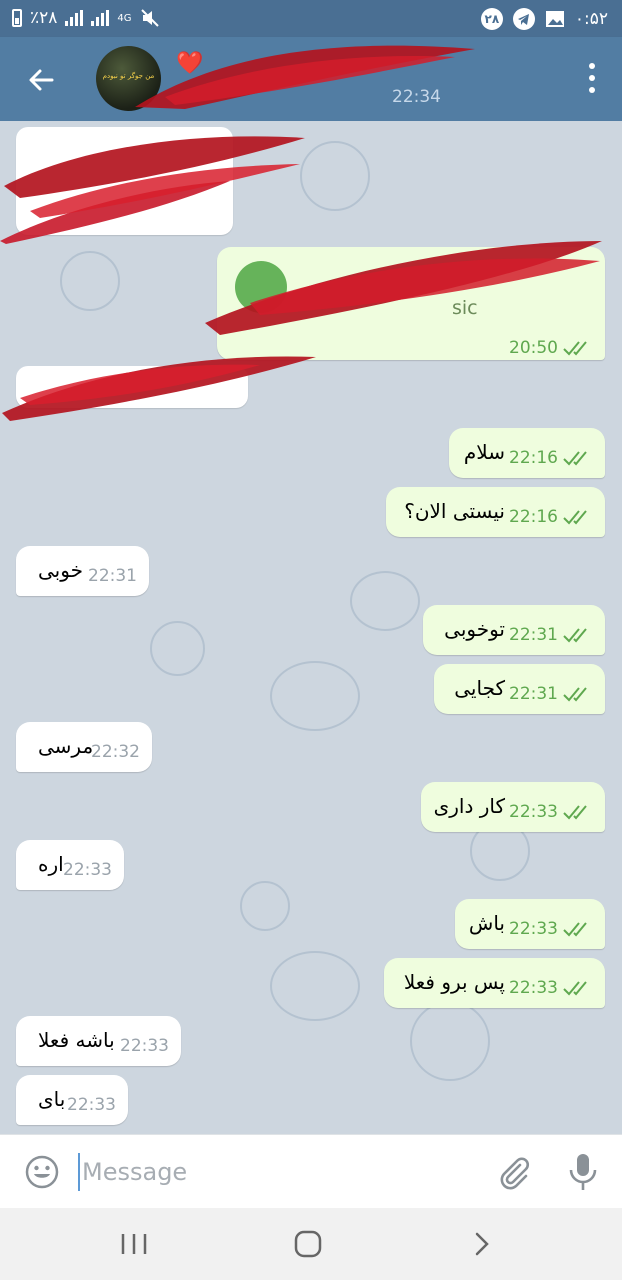 This screenshot has width=622, height=1280. I want to click on nav-back-icon, so click(482, 1244).